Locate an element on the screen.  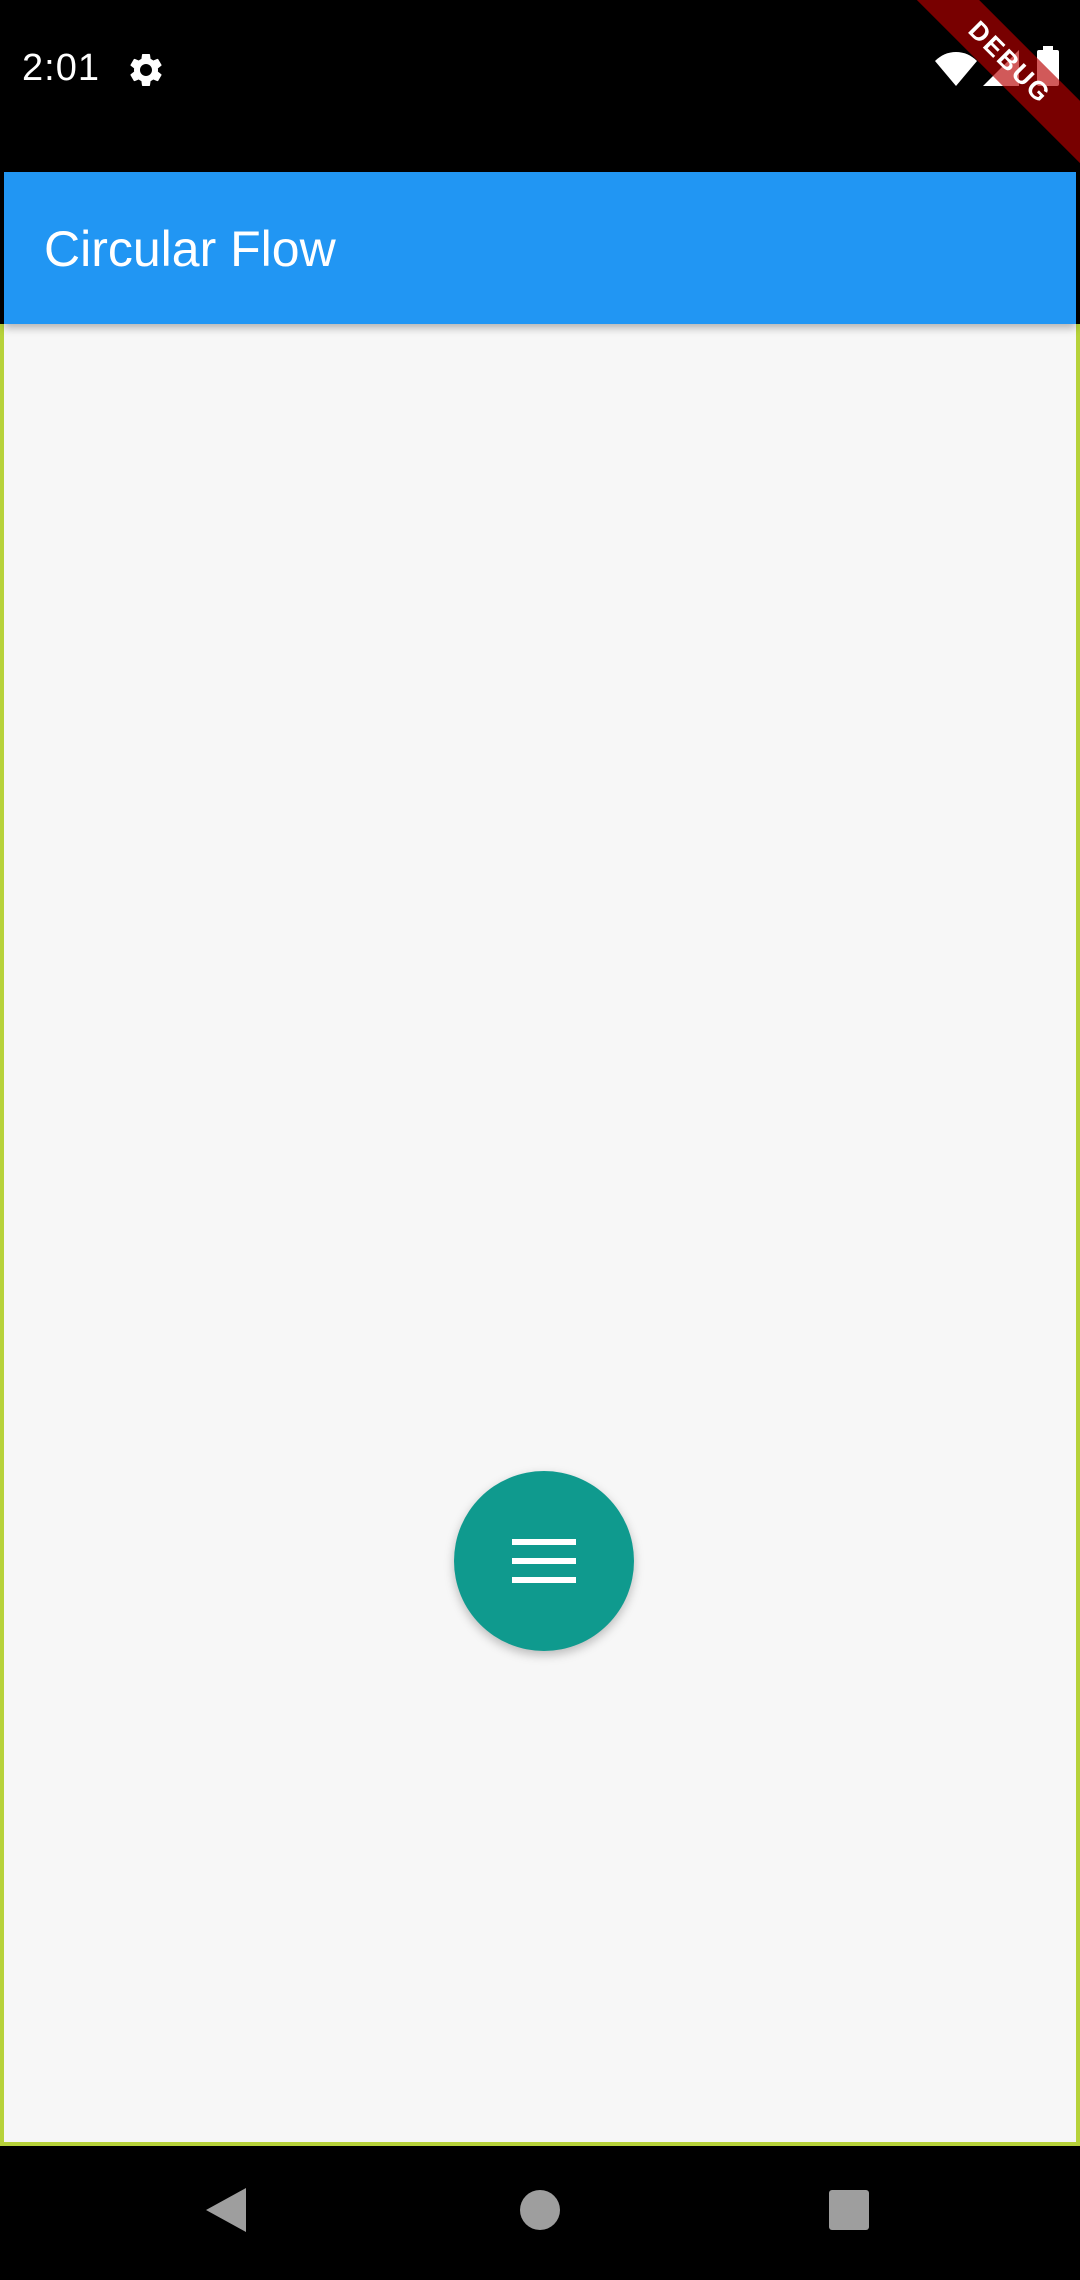
page-title: Circular Flow is located at coordinates (190, 249).